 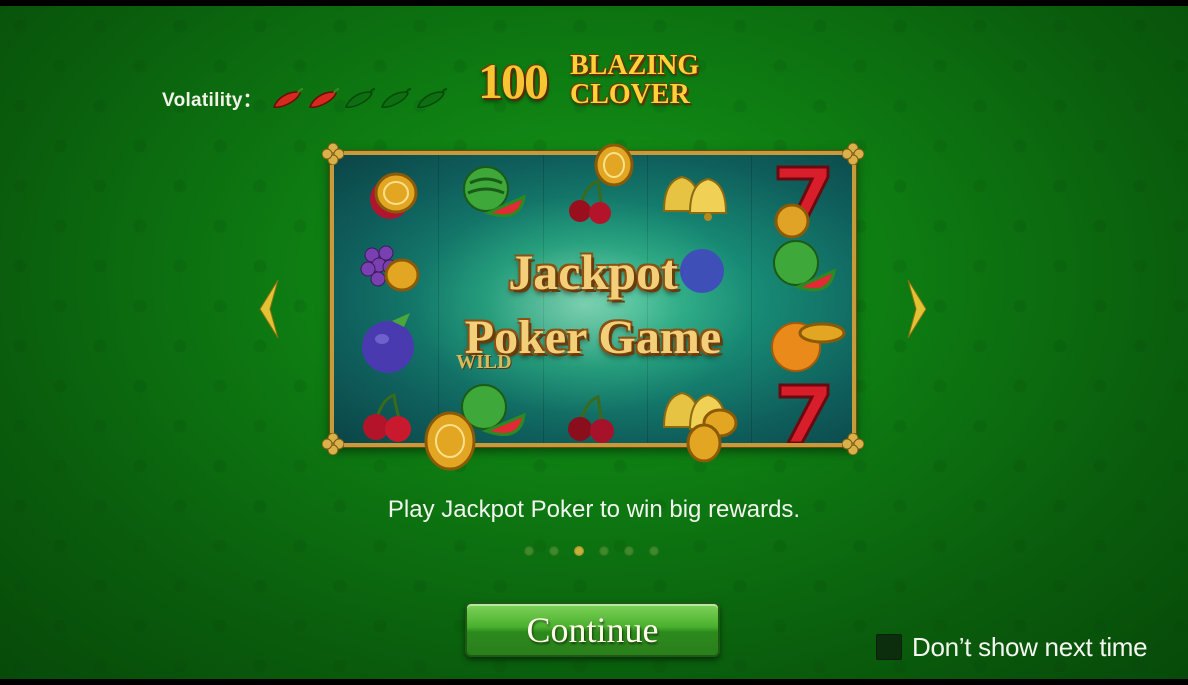 I want to click on volatility-indicator: Volatility：, so click(x=305, y=98).